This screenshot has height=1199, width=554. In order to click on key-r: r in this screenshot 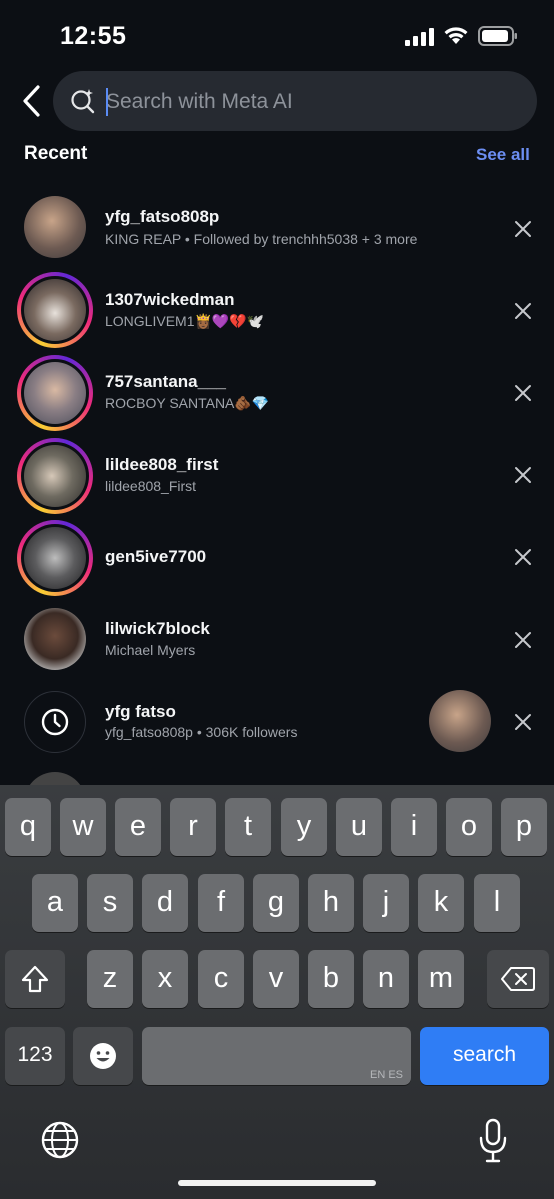, I will do `click(193, 827)`.